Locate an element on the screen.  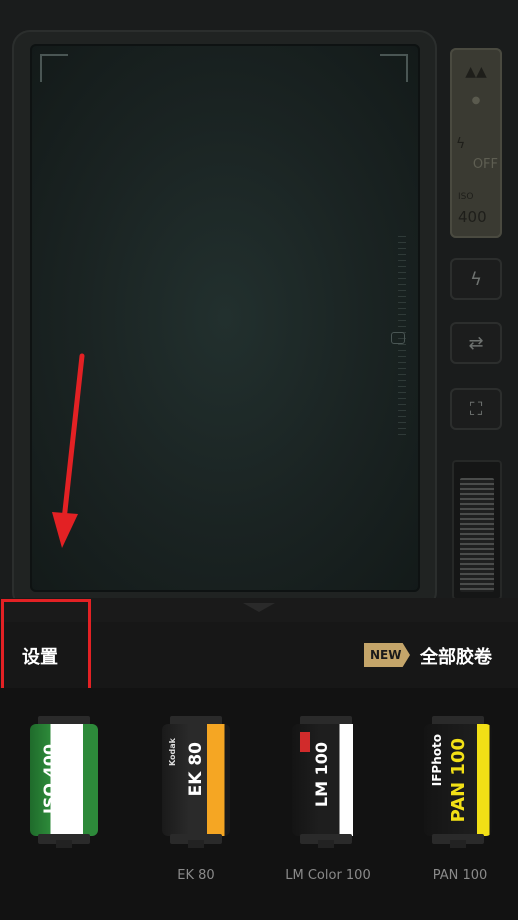
film-brand: FUJIFILM is located at coordinates (88, 766).